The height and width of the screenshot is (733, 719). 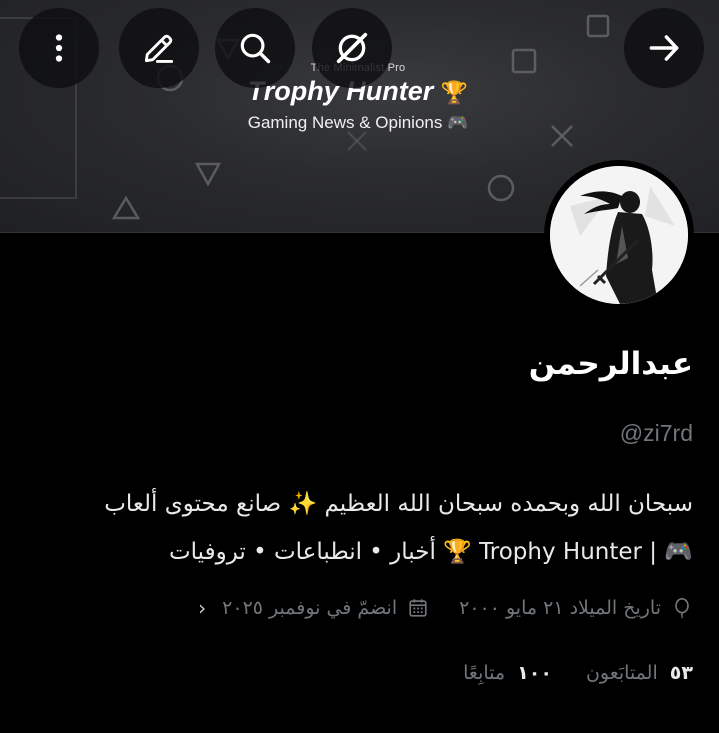 I want to click on more-vertical-icon, so click(x=59, y=48).